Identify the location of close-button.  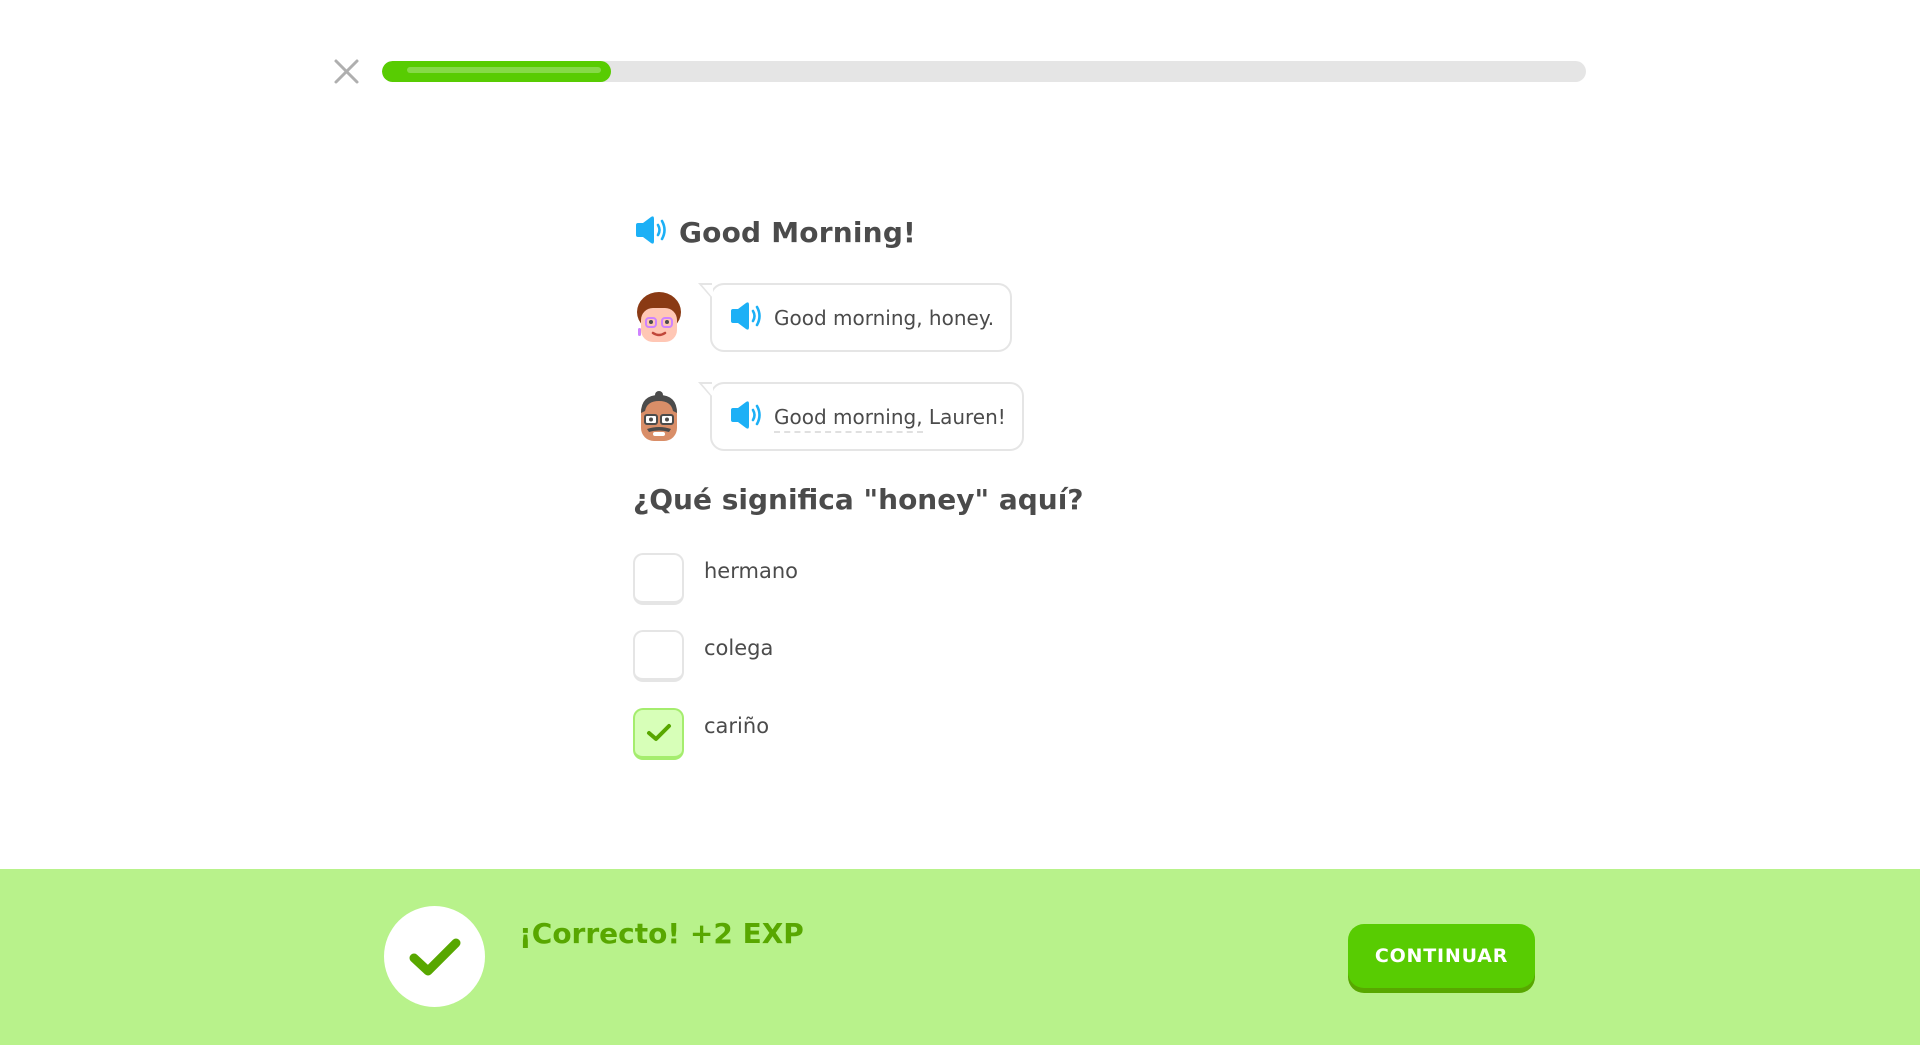
(346, 71).